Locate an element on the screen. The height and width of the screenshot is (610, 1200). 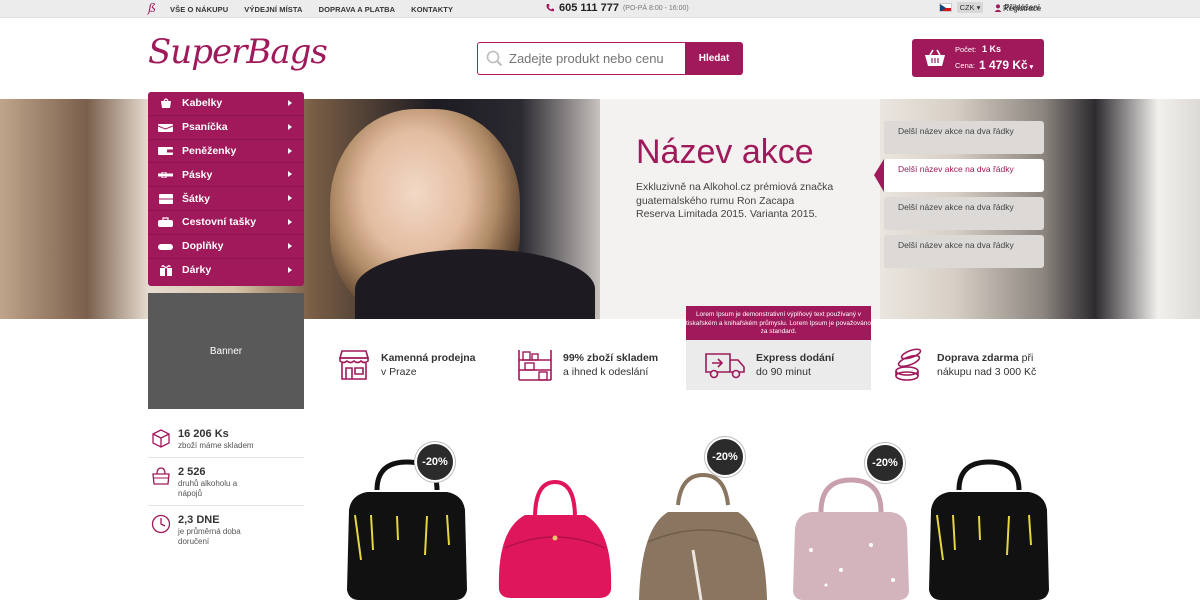
top-nav-item-shipping: DOPRAVA A PLATBA is located at coordinates (357, 9).